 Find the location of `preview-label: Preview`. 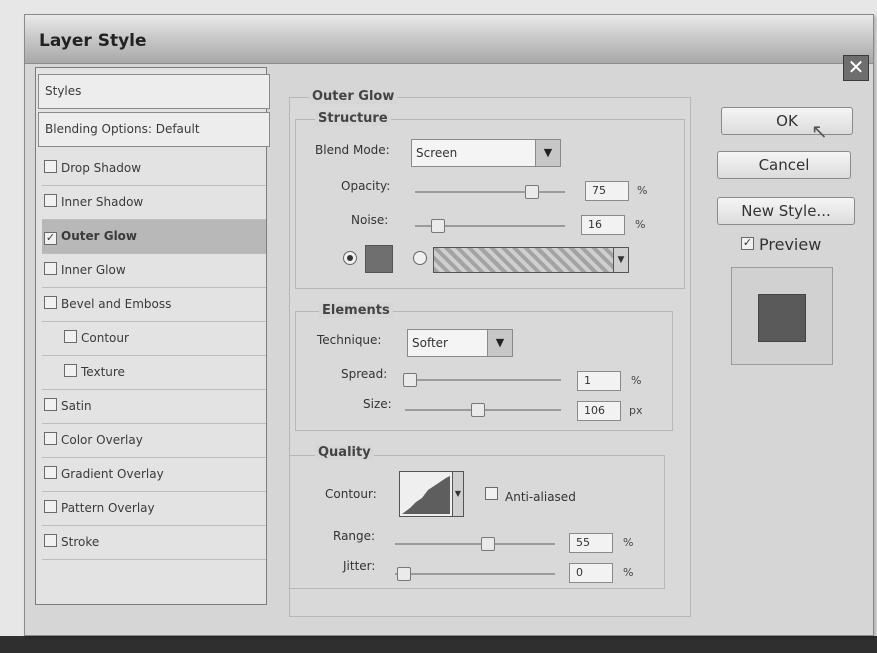

preview-label: Preview is located at coordinates (790, 244).